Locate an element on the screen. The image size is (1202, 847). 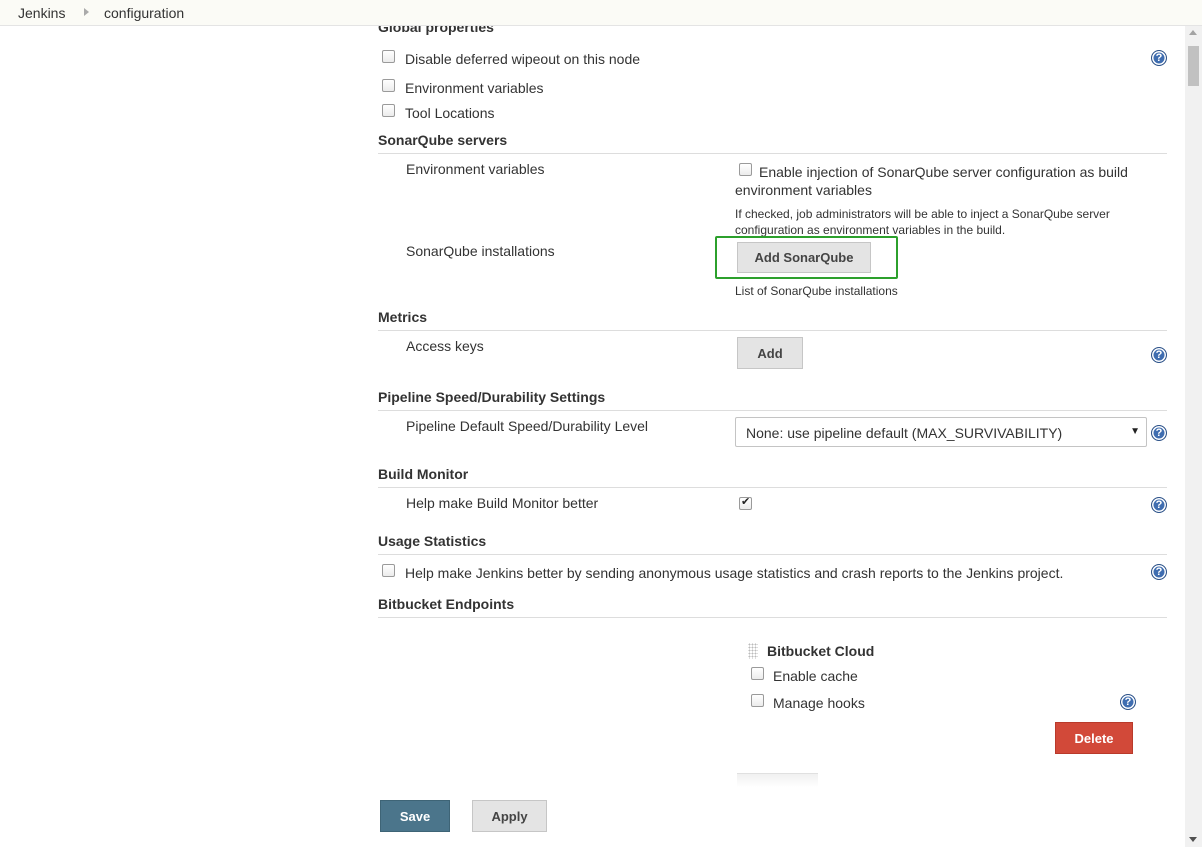
scroll-thumb is located at coordinates (1193, 66).